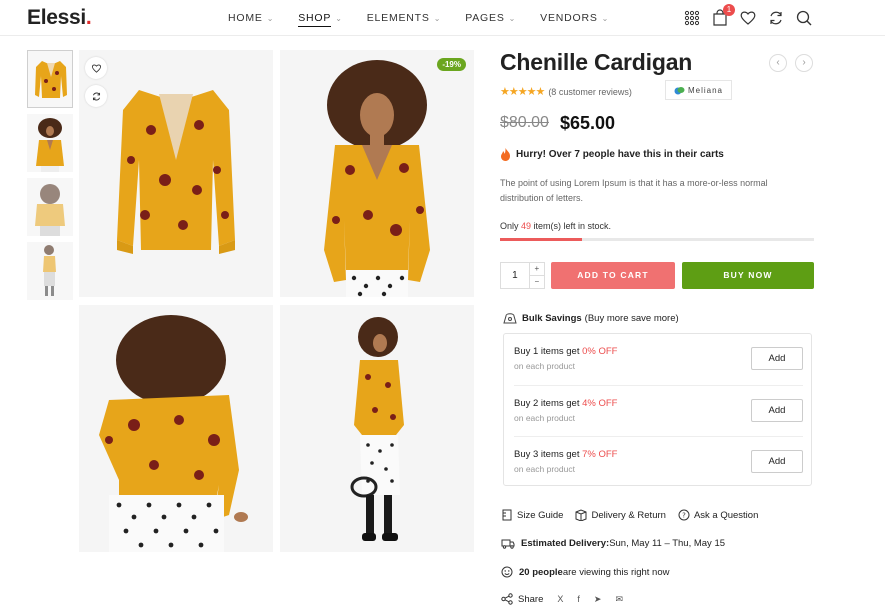 This screenshot has width=885, height=614. Describe the element at coordinates (510, 318) in the screenshot. I see `bulk-savings-icon` at that location.